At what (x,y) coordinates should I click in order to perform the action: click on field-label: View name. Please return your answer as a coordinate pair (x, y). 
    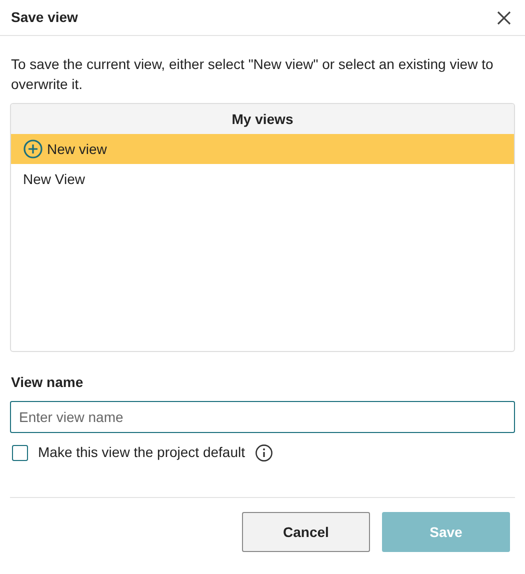
    Looking at the image, I should click on (47, 382).